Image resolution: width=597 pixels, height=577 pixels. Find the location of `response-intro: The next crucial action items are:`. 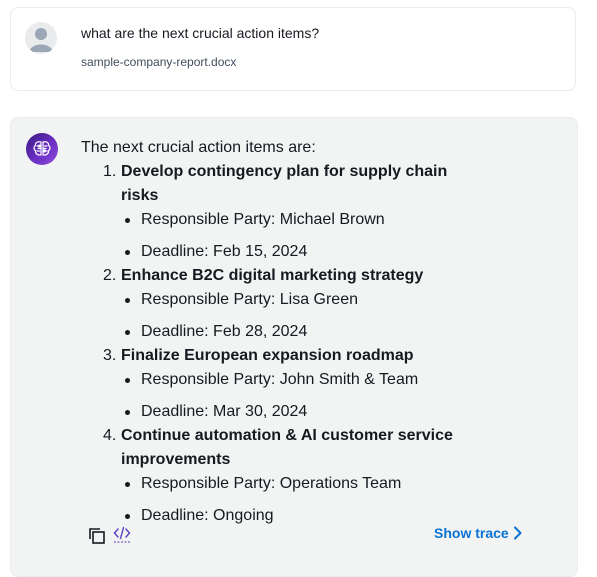

response-intro: The next crucial action items are: is located at coordinates (198, 147).